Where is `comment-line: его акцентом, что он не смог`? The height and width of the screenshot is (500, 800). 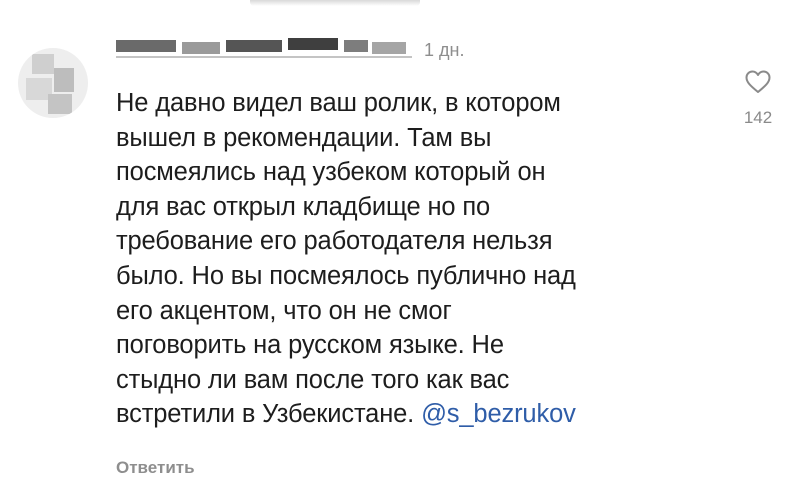 comment-line: его акцентом, что он не смог is located at coordinates (284, 310).